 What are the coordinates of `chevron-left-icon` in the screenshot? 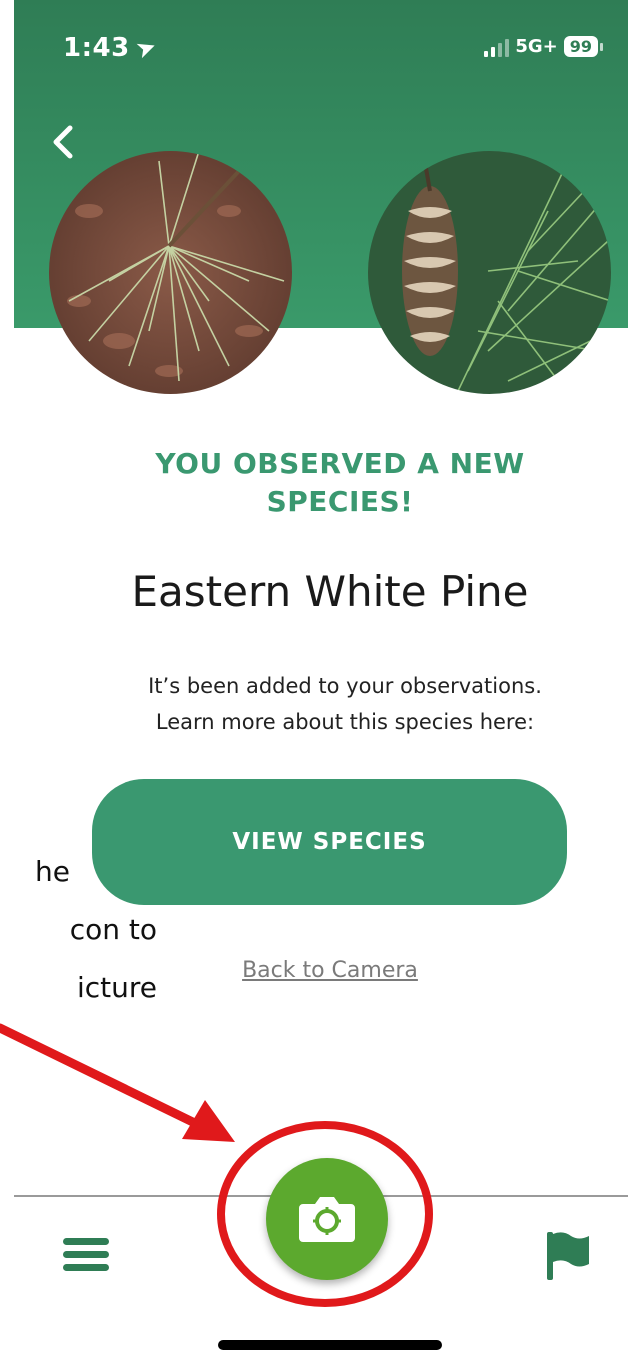 It's located at (63, 142).